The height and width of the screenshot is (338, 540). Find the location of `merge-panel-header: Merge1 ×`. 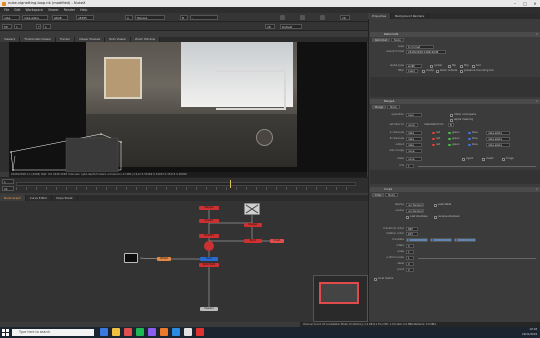

merge-panel-header: Merge1 × is located at coordinates (455, 101).